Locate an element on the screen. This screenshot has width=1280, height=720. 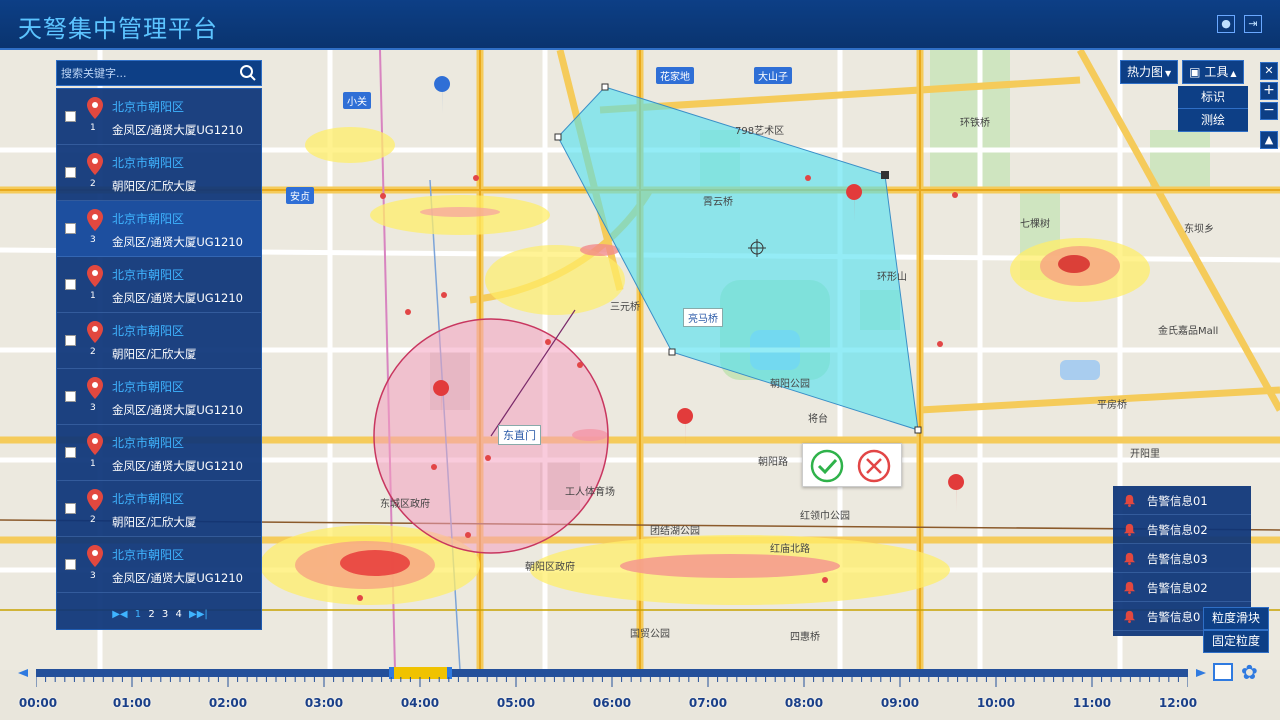
map-label-kaiyangli: 开阳里 is located at coordinates (1145, 454).